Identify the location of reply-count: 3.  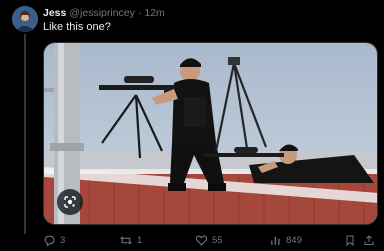
(63, 240).